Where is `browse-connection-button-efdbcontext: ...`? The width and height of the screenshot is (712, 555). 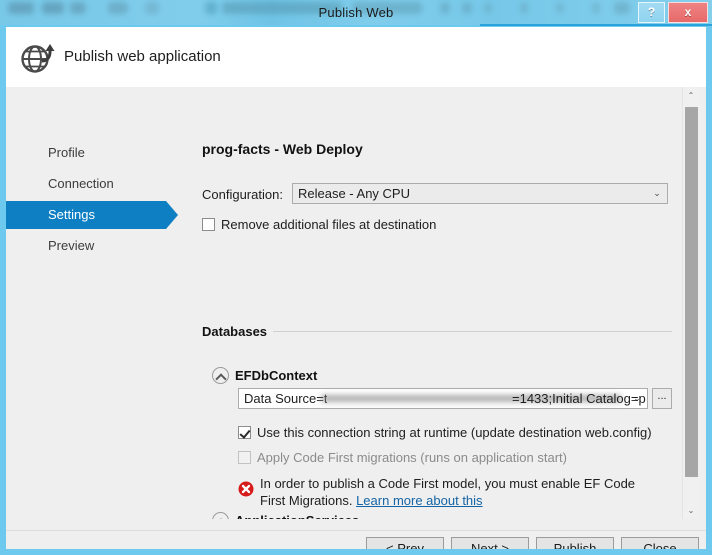
browse-connection-button-efdbcontext: ... is located at coordinates (662, 398).